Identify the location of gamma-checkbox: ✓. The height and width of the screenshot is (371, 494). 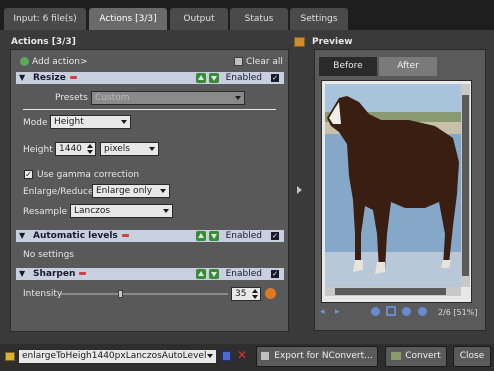
(28, 174).